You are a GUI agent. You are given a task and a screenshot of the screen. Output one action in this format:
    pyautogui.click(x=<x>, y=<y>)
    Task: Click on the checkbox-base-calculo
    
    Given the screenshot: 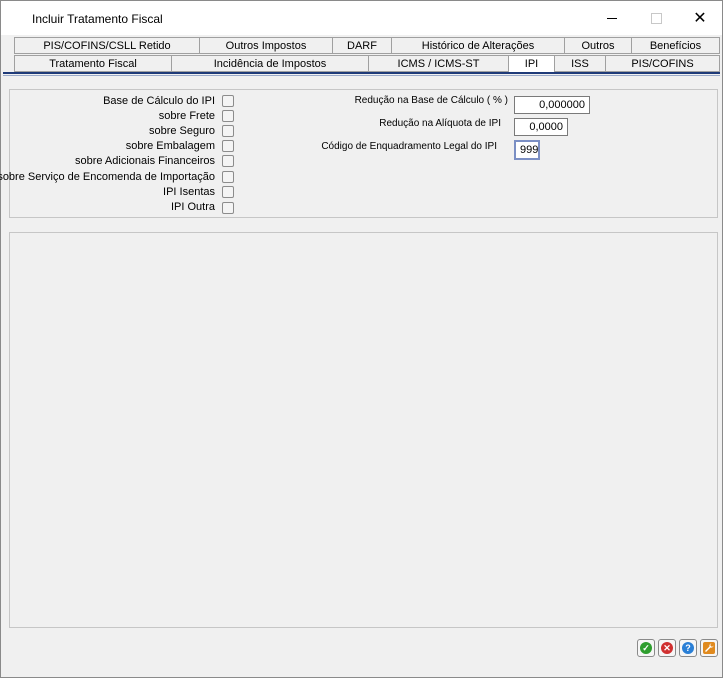 What is the action you would take?
    pyautogui.click(x=228, y=101)
    